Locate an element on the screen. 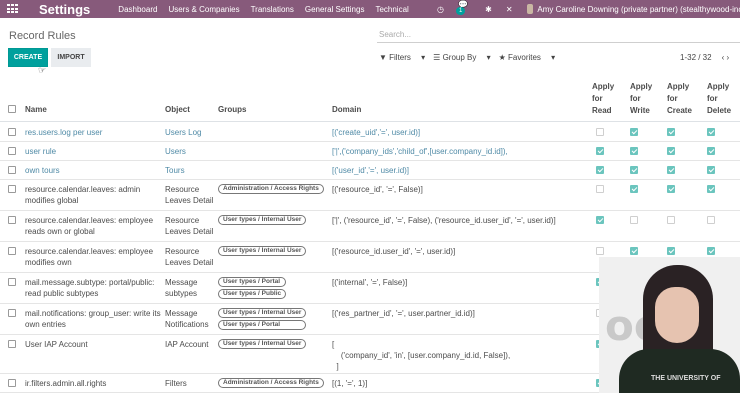 Image resolution: width=740 pixels, height=393 pixels. cell-domain: [('resource_id.user_id', '=', user.id)] is located at coordinates (394, 251).